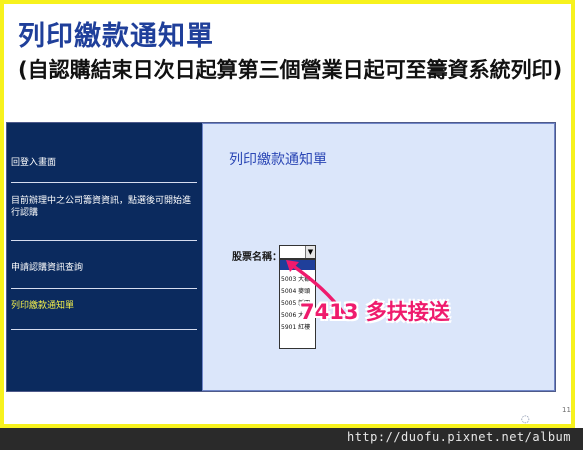 Image resolution: width=583 pixels, height=450 pixels. I want to click on slide-subtitle: (自認購結束日次日起算第三個營業日起可至籌資系統列印), so click(290, 70).